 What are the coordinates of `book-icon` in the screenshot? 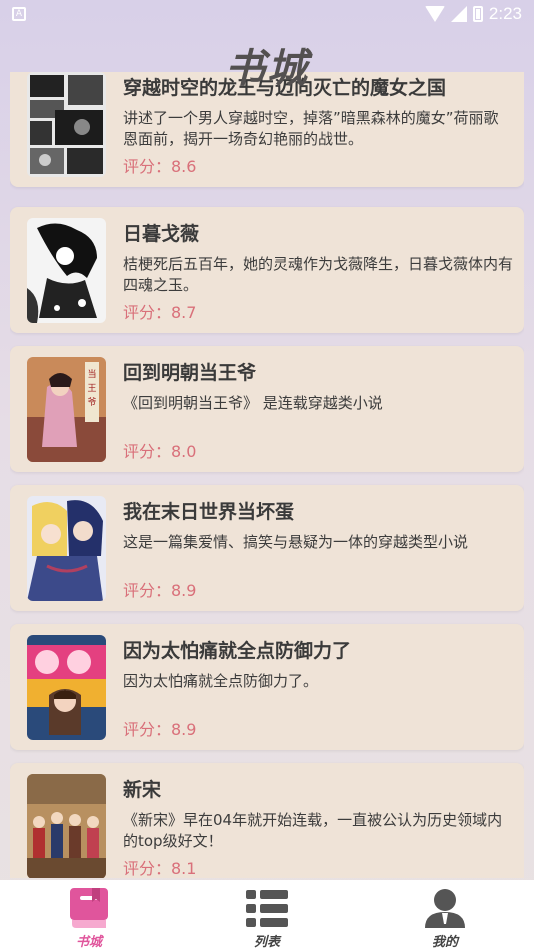 It's located at (89, 908).